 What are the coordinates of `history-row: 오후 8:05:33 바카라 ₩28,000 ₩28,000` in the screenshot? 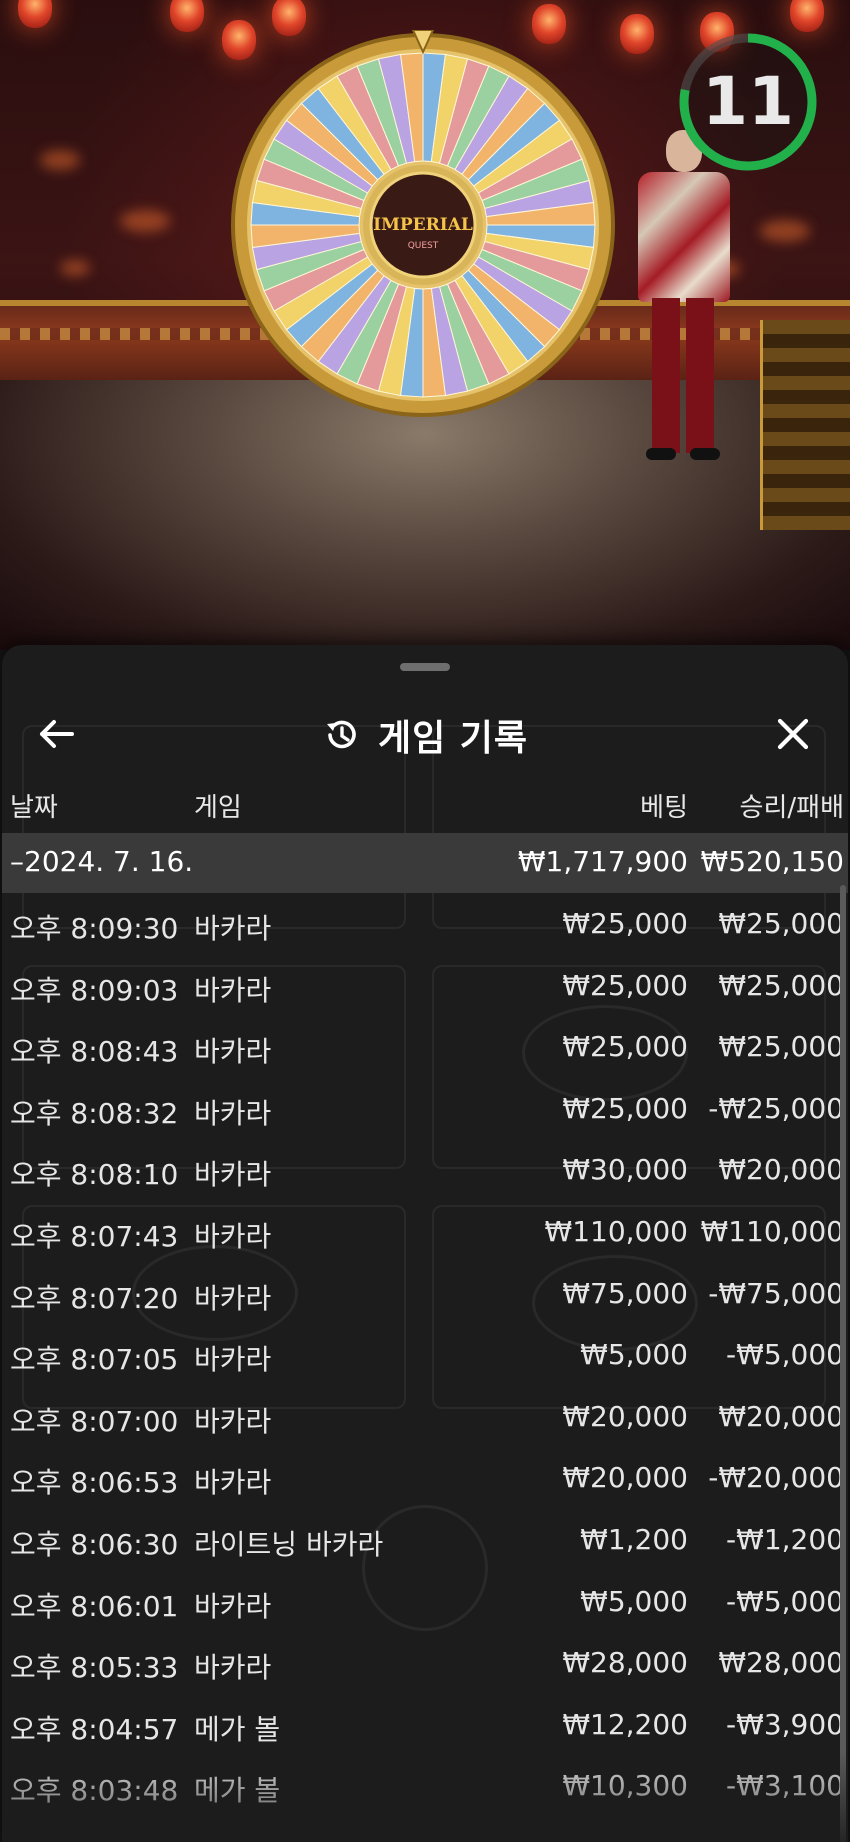 It's located at (425, 1663).